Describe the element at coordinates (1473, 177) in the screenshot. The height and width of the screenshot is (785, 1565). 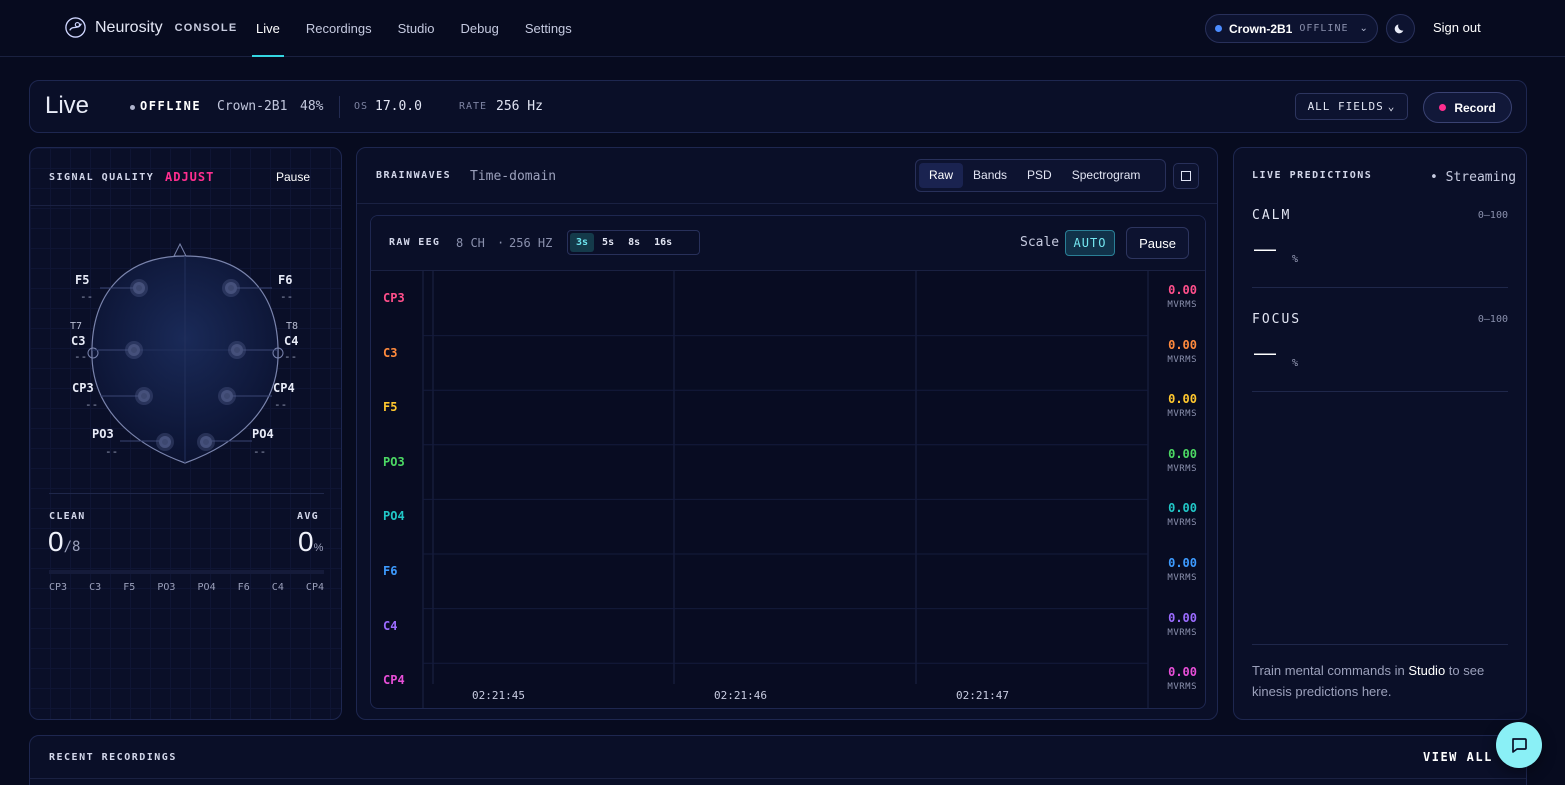
I see `streaming-status: • Streaming` at that location.